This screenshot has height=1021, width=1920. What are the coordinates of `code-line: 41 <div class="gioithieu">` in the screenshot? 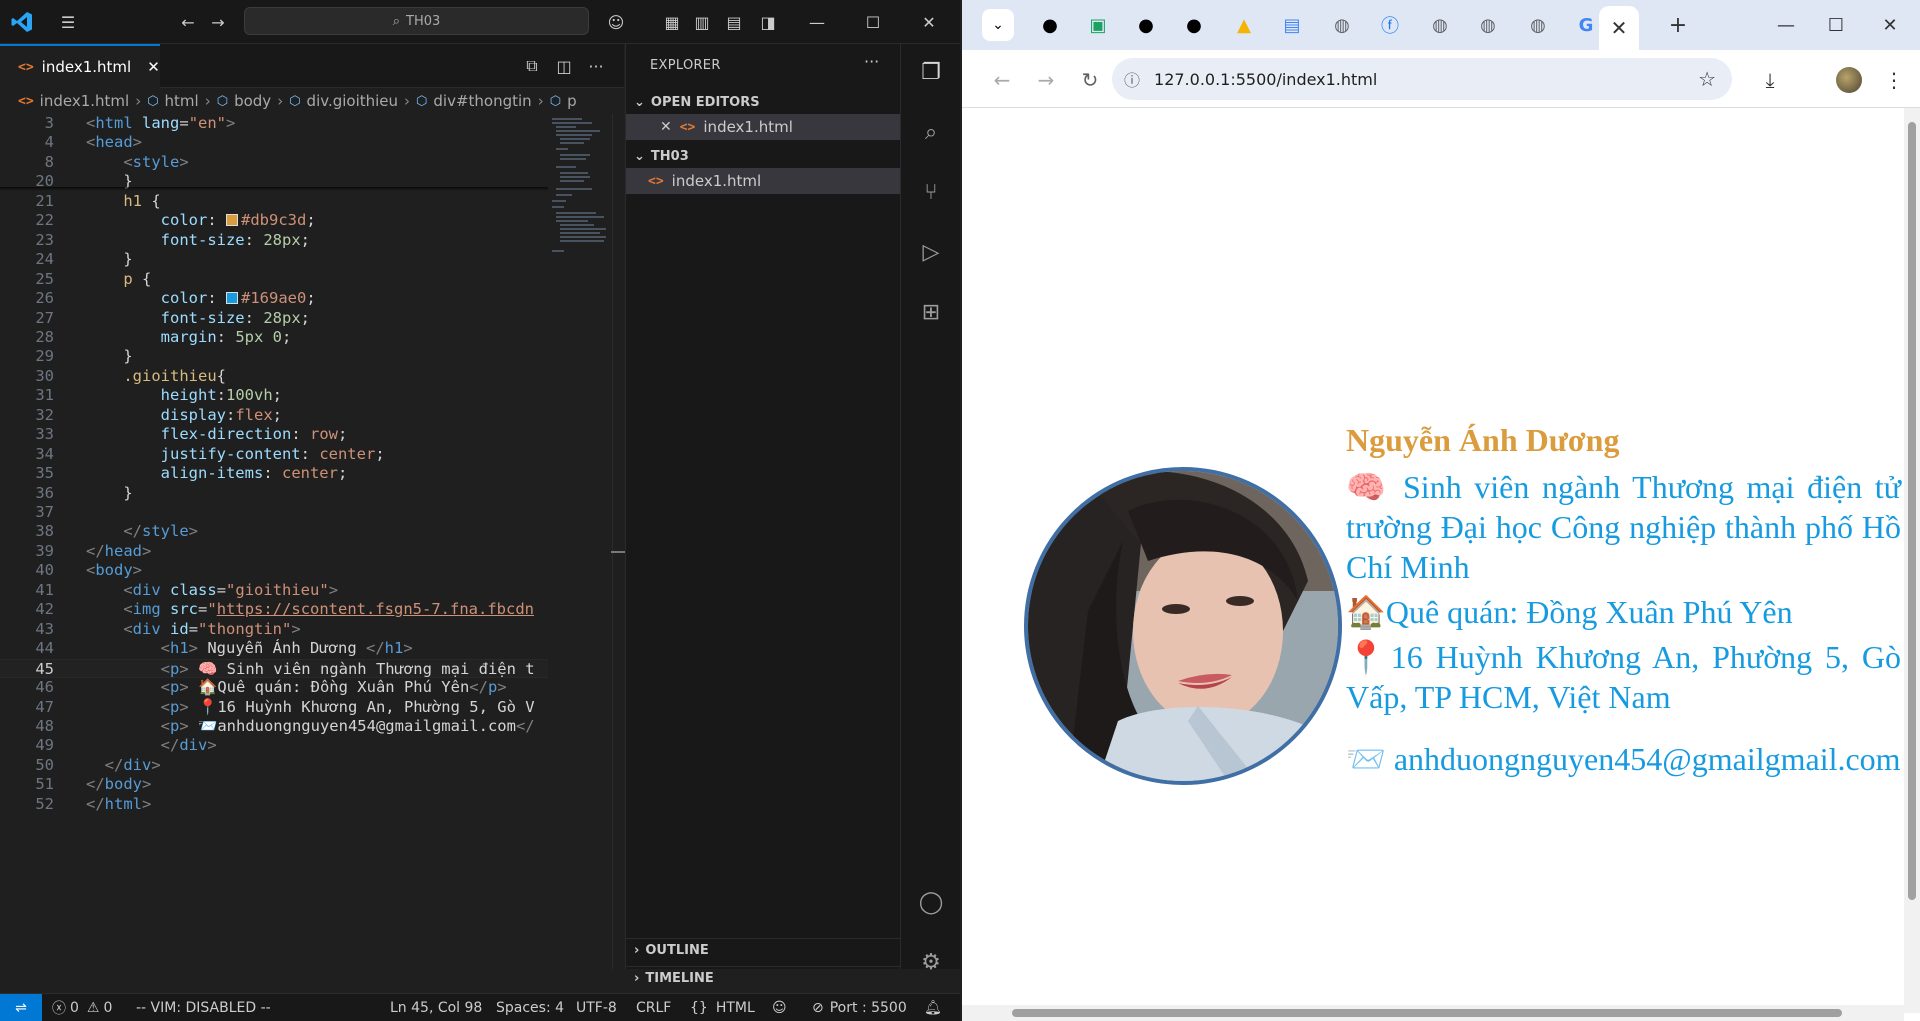 It's located at (274, 590).